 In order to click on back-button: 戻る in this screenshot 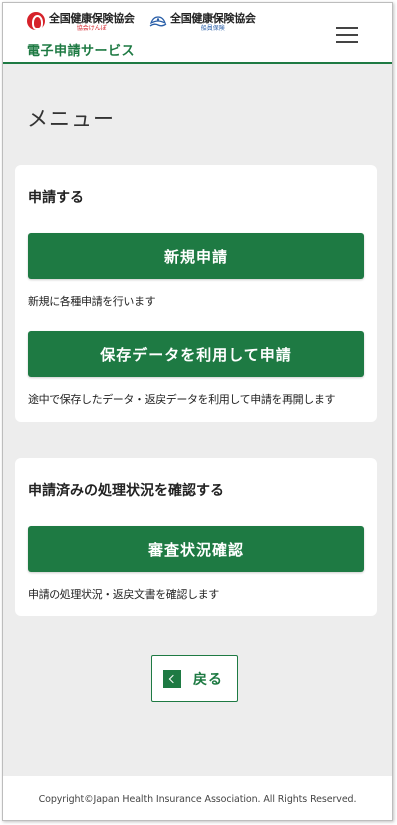, I will do `click(194, 678)`.